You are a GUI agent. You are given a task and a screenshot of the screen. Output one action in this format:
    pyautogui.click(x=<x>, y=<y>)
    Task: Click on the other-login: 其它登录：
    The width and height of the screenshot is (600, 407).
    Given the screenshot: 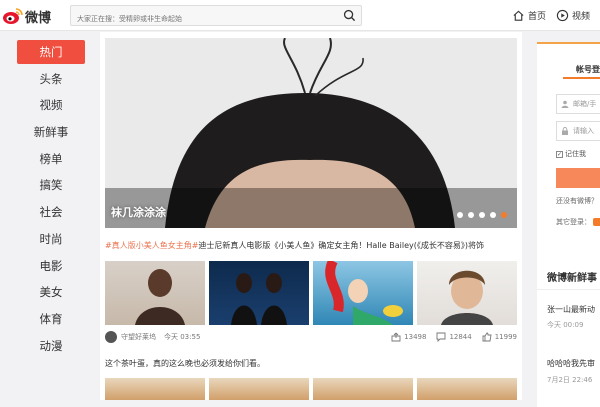 What is the action you would take?
    pyautogui.click(x=578, y=222)
    